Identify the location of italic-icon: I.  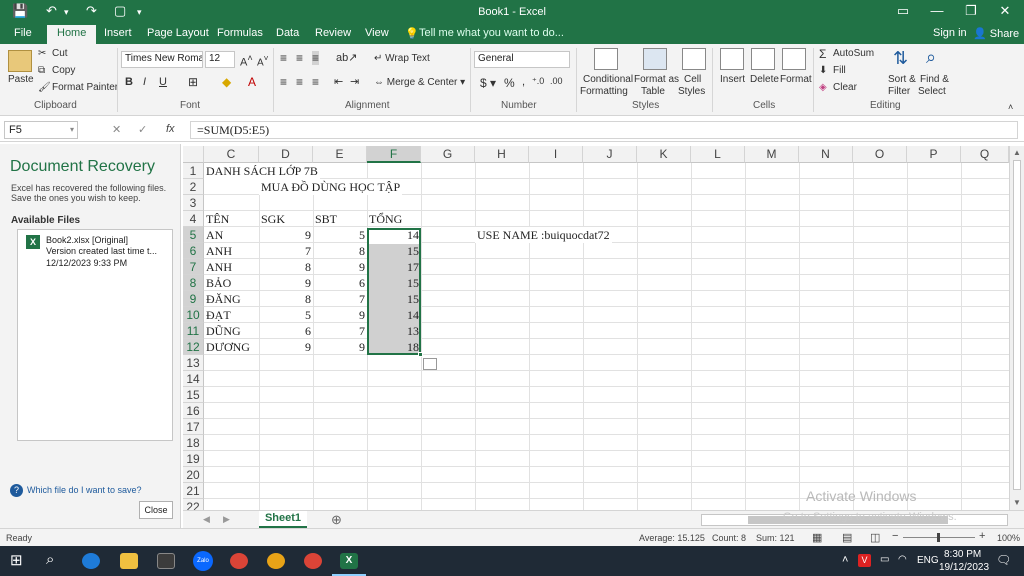
(144, 82).